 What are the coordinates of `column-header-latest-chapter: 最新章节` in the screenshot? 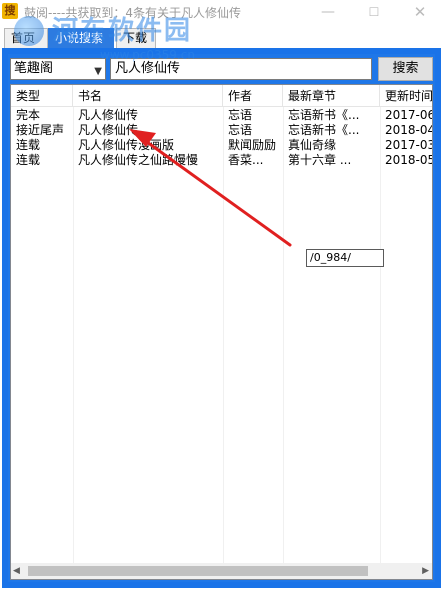 It's located at (331, 96).